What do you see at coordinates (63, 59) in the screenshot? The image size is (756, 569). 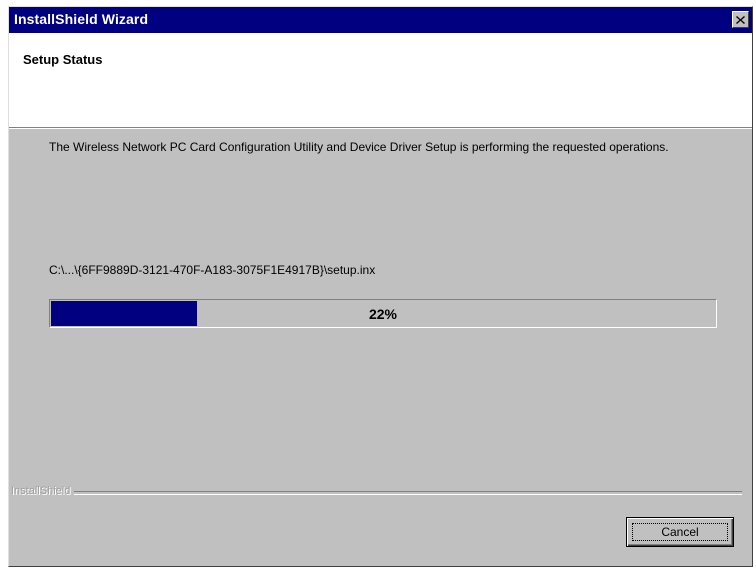 I see `page-title: Setup Status` at bounding box center [63, 59].